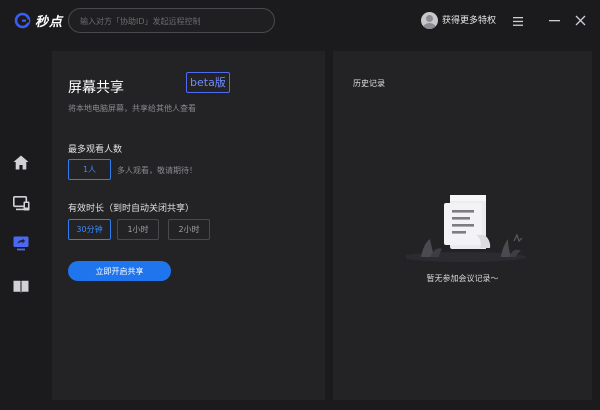 The height and width of the screenshot is (410, 600). I want to click on menu-button, so click(518, 20).